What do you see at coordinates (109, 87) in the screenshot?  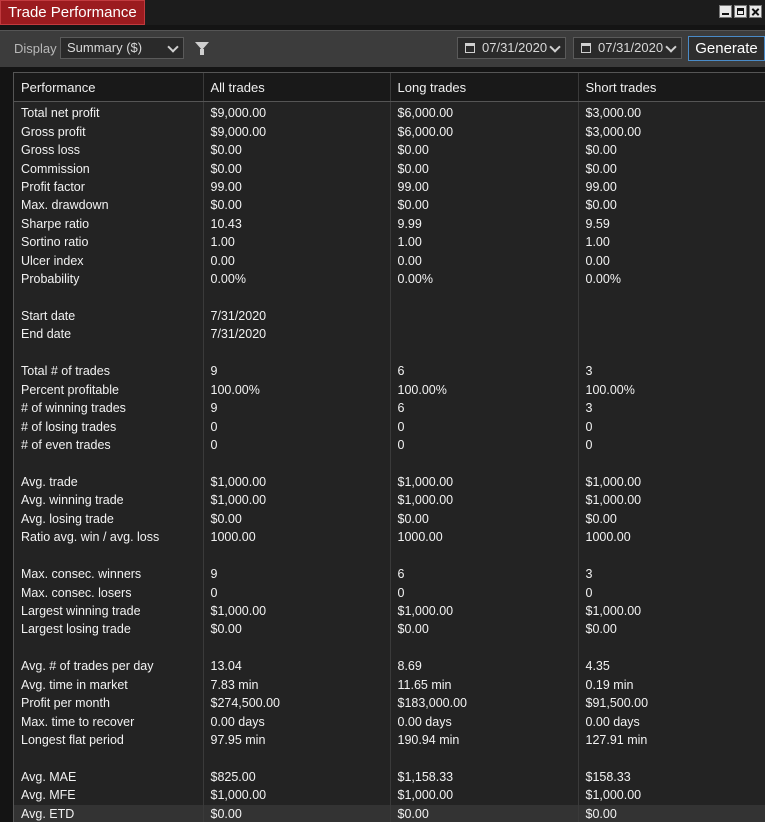 I see `column-header-performance: Performance` at bounding box center [109, 87].